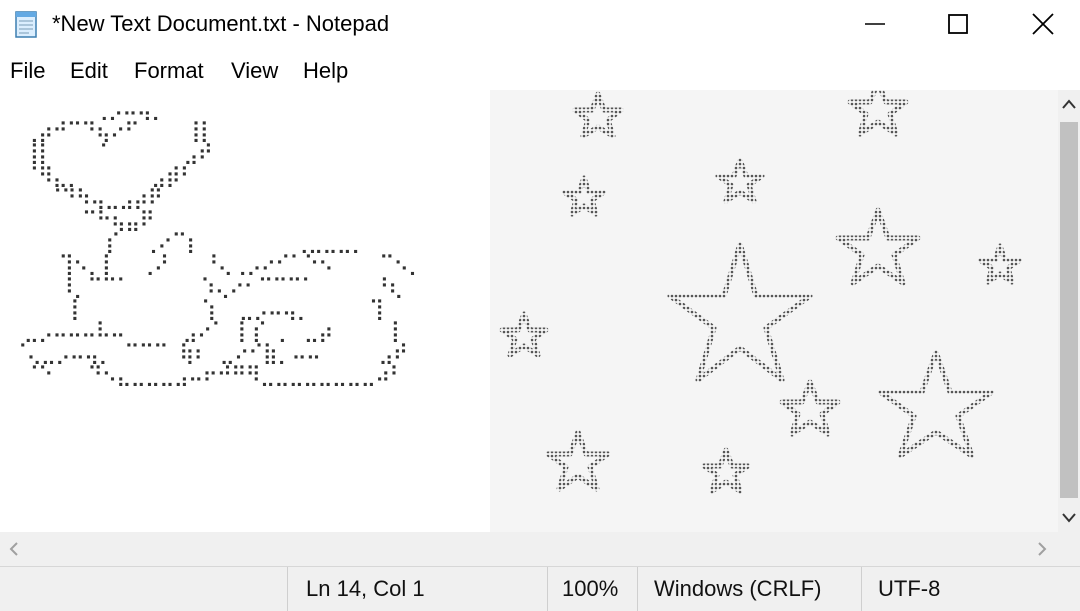 This screenshot has width=1080, height=611. What do you see at coordinates (1043, 24) in the screenshot?
I see `close-icon` at bounding box center [1043, 24].